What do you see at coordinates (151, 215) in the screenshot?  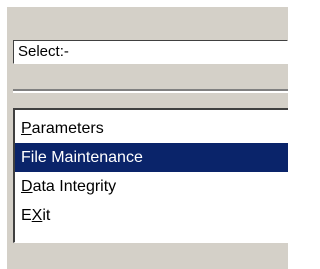 I see `menu-item-exit: EXit` at bounding box center [151, 215].